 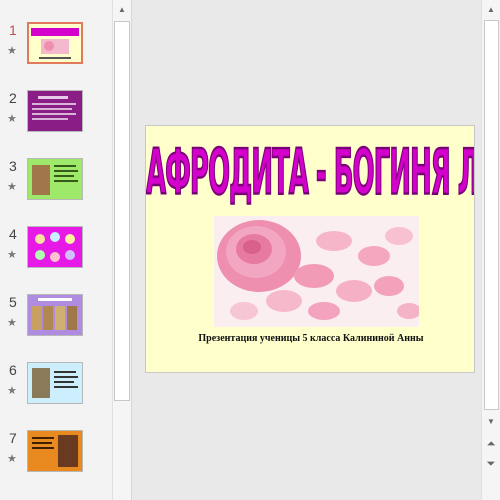 I want to click on previous-slide-icon: ⏶, so click(x=491, y=444).